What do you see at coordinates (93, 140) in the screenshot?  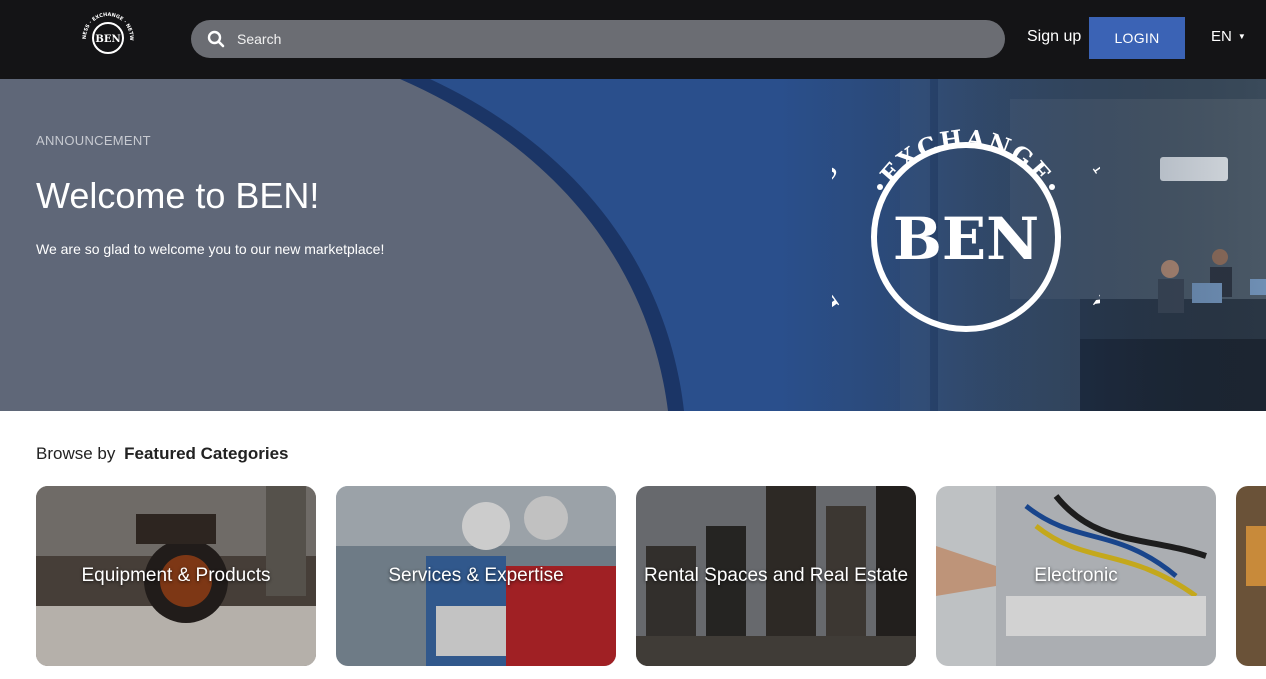 I see `announcement-eyebrow: ANNOUNCEMENT` at bounding box center [93, 140].